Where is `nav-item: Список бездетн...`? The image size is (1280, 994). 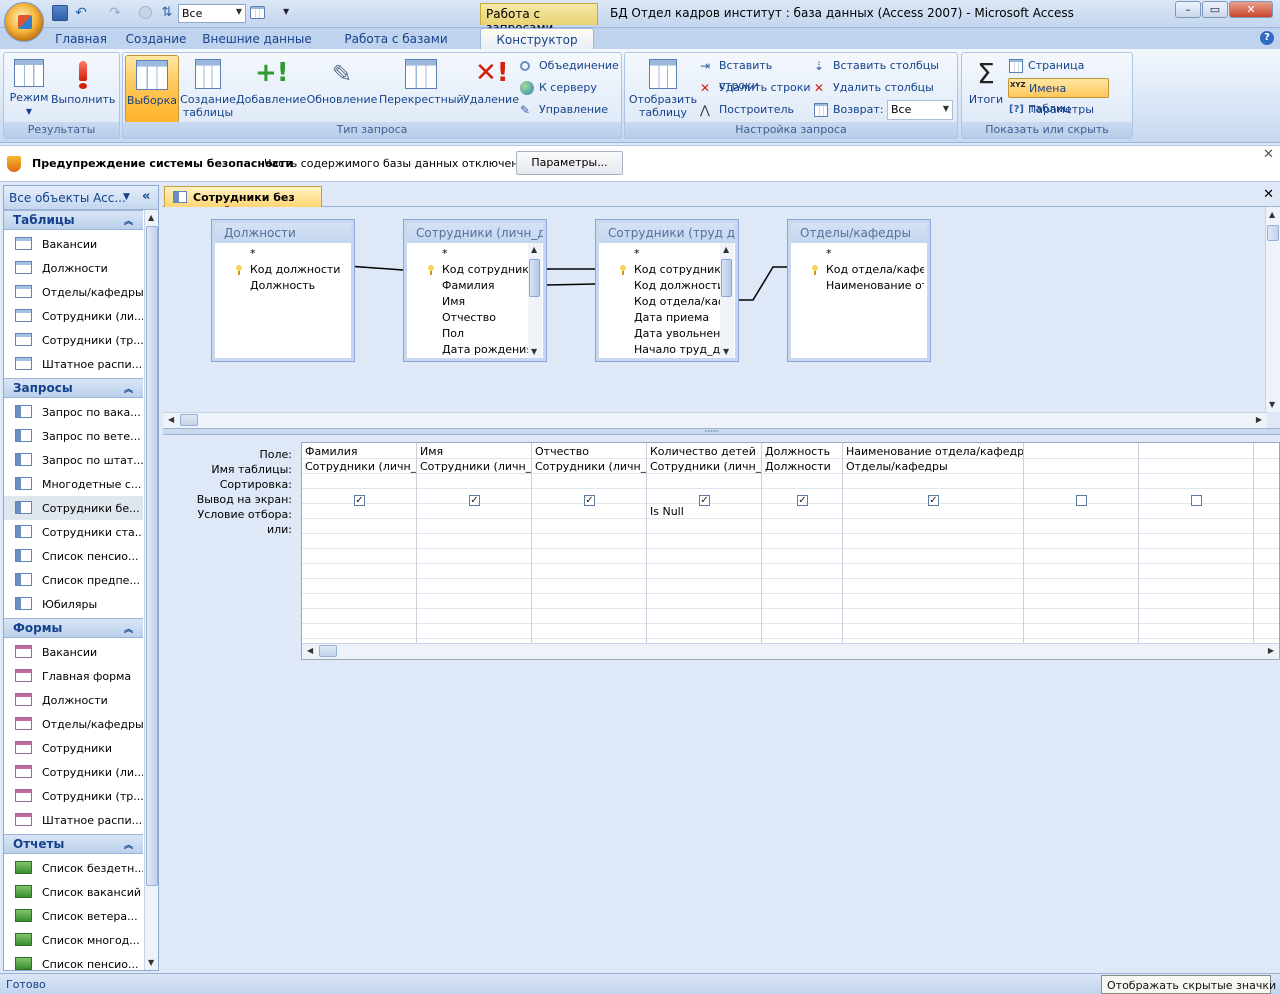
nav-item: Список бездетн... is located at coordinates (73, 868).